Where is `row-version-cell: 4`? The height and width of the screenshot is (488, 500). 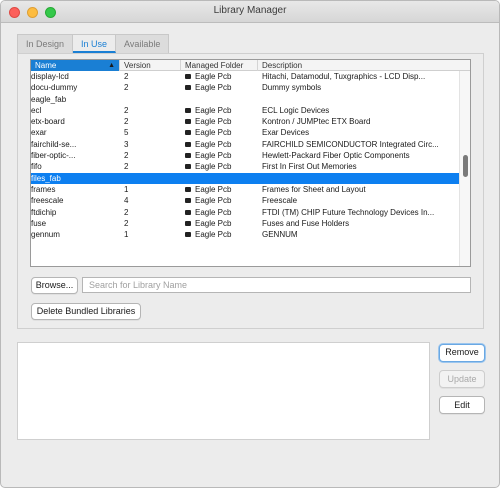 row-version-cell: 4 is located at coordinates (150, 200).